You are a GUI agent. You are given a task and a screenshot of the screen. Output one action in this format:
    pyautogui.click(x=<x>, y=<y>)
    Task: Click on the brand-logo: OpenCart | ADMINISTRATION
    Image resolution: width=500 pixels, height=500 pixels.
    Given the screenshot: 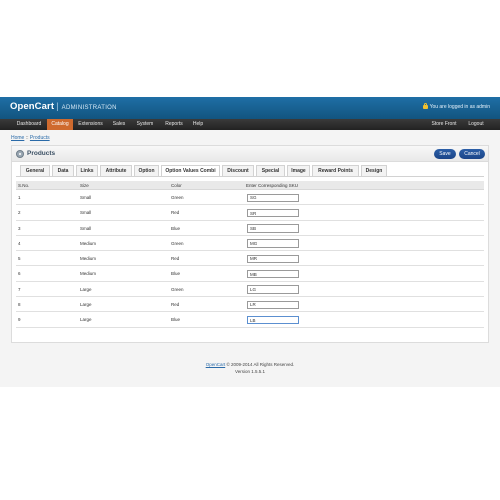 What is the action you would take?
    pyautogui.click(x=63, y=106)
    